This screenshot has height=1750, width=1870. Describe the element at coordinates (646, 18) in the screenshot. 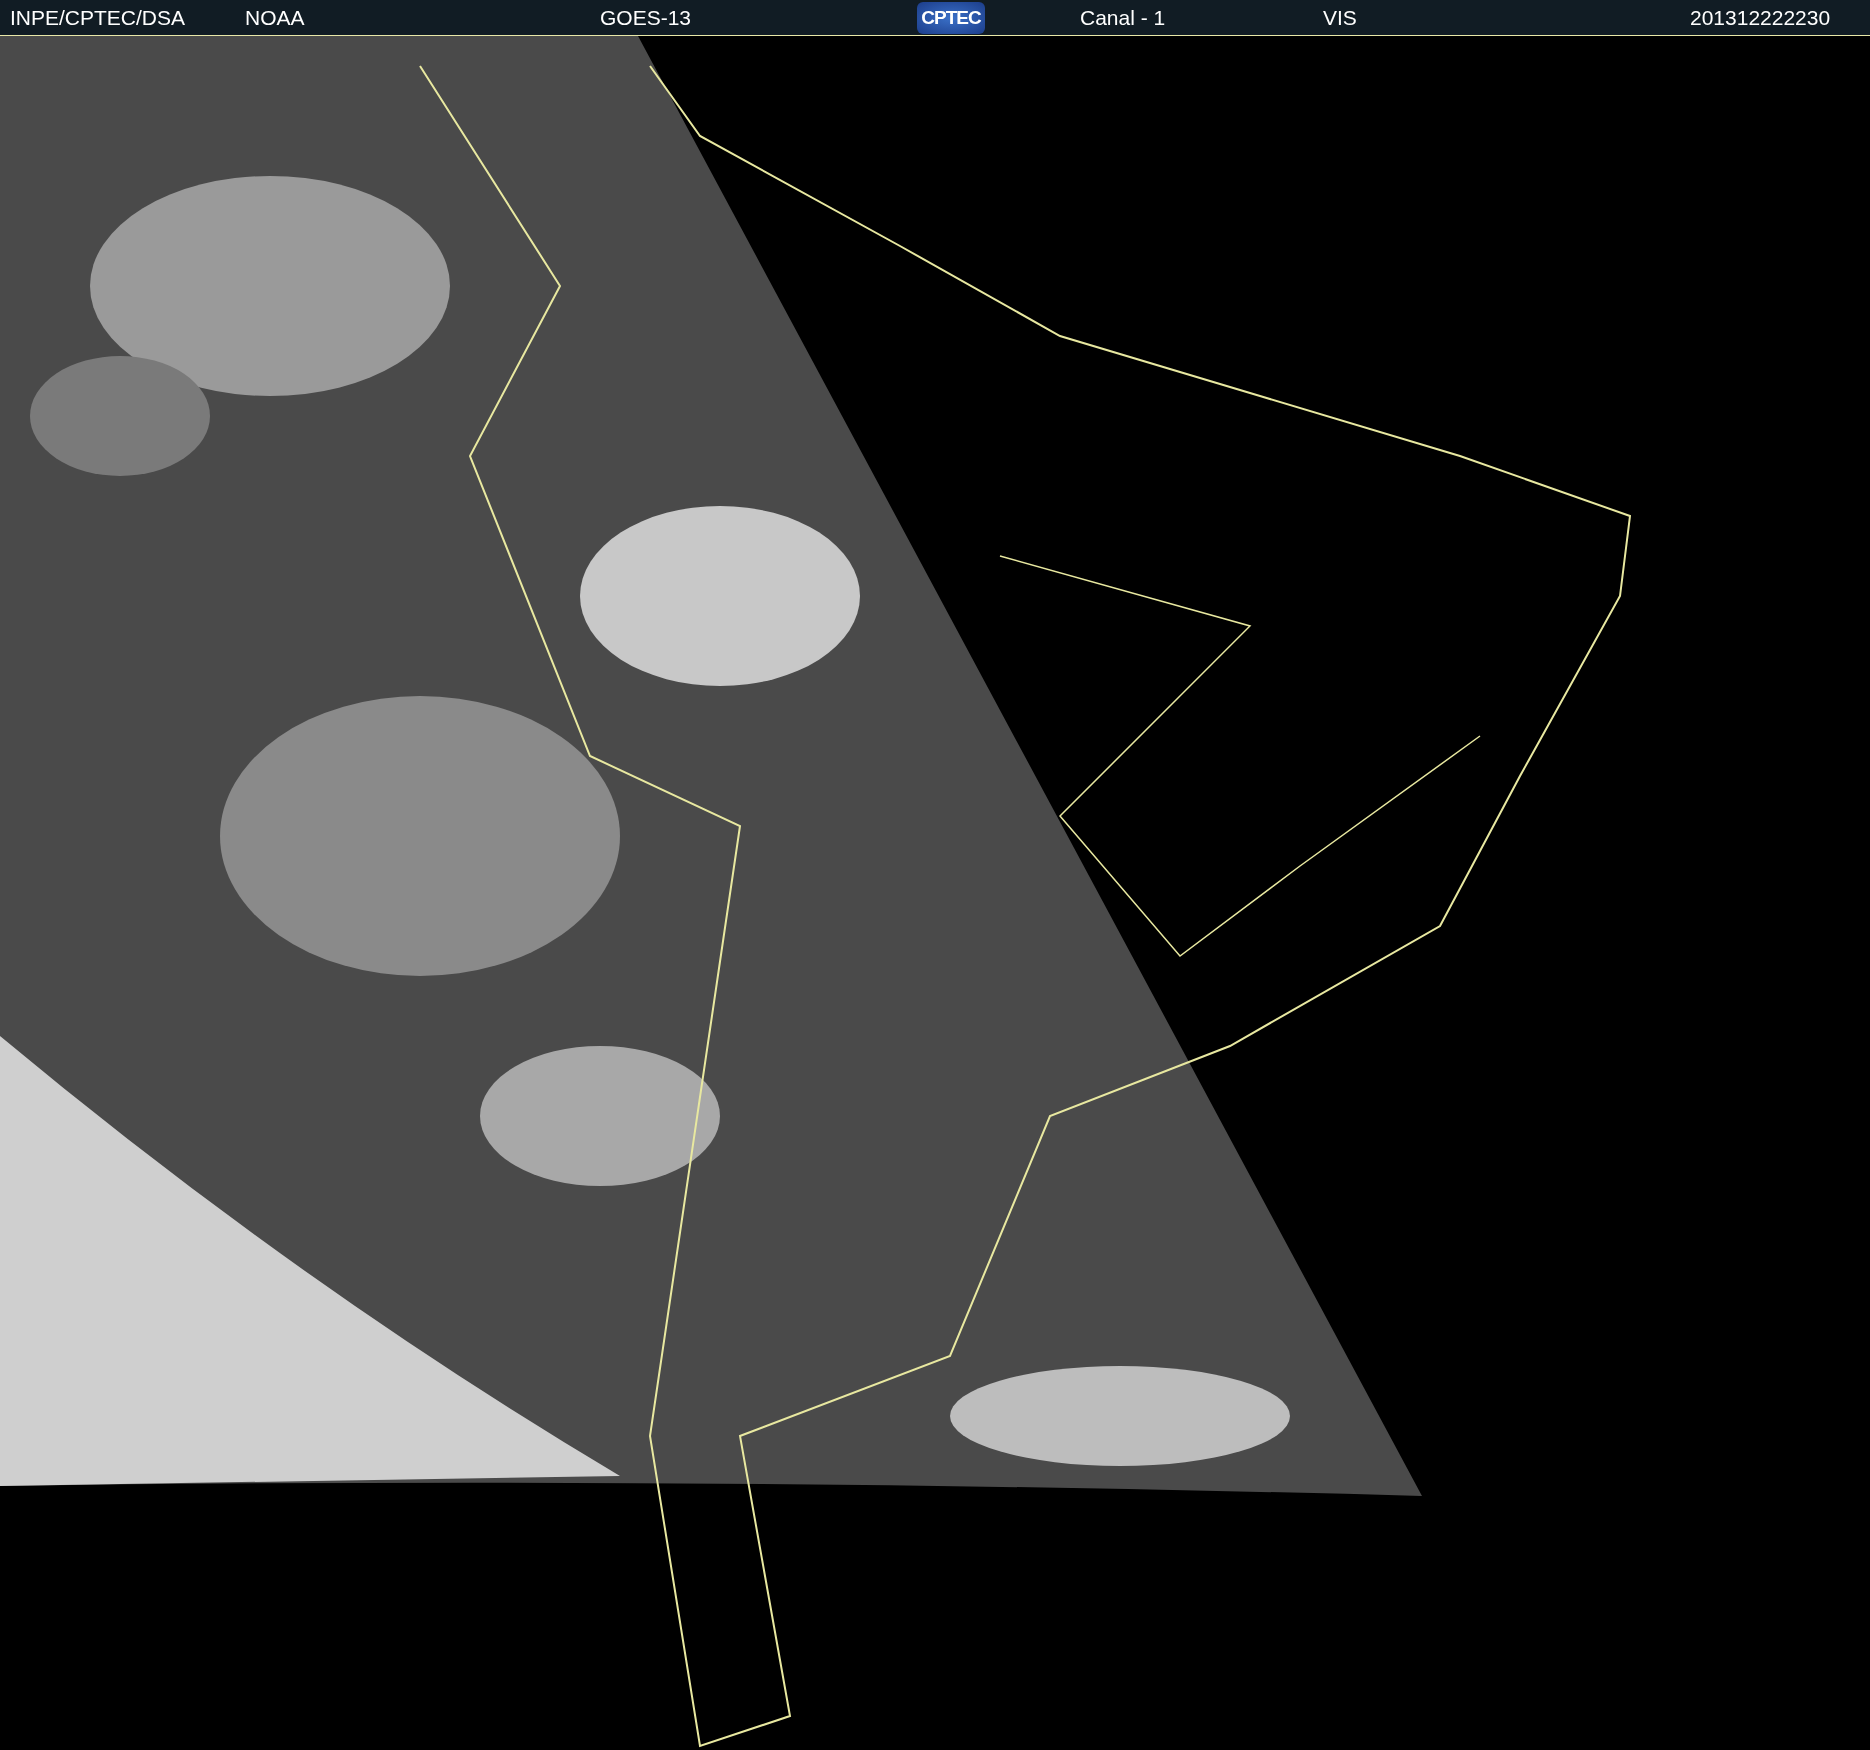

I see `header-label: GOES-13` at that location.